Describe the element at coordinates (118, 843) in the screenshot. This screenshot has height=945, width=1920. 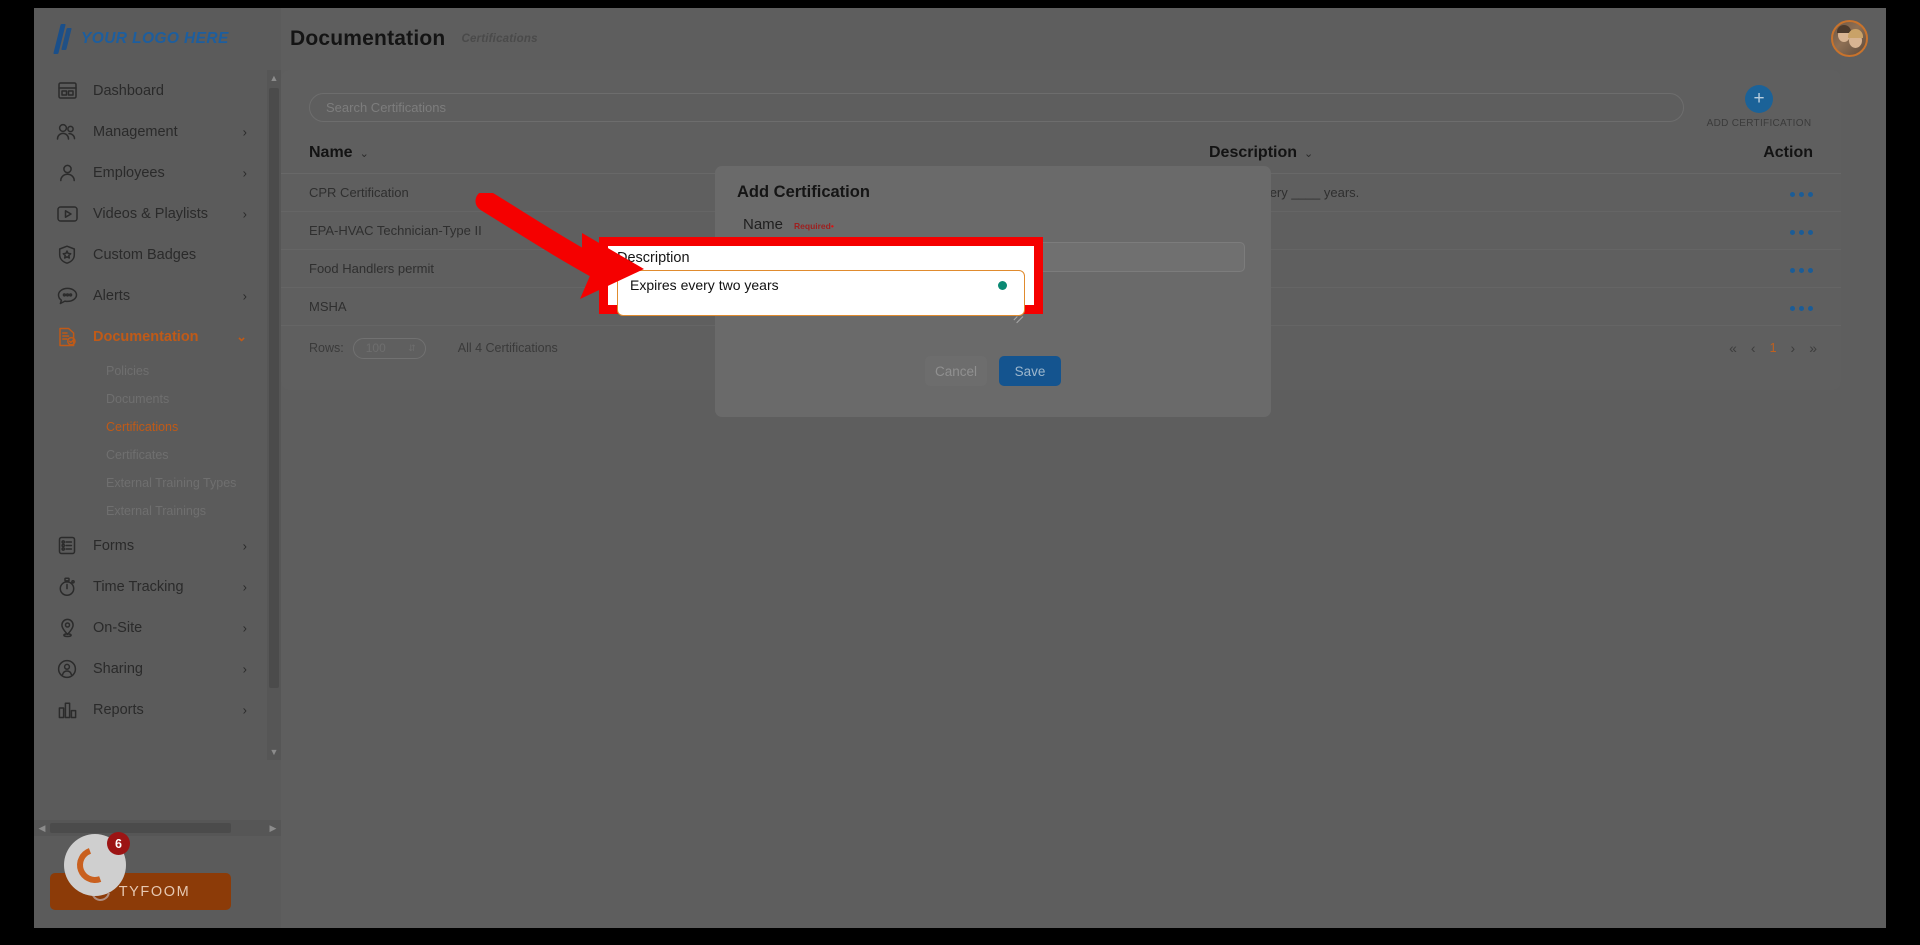
I see `notification-count-badge: 6` at that location.